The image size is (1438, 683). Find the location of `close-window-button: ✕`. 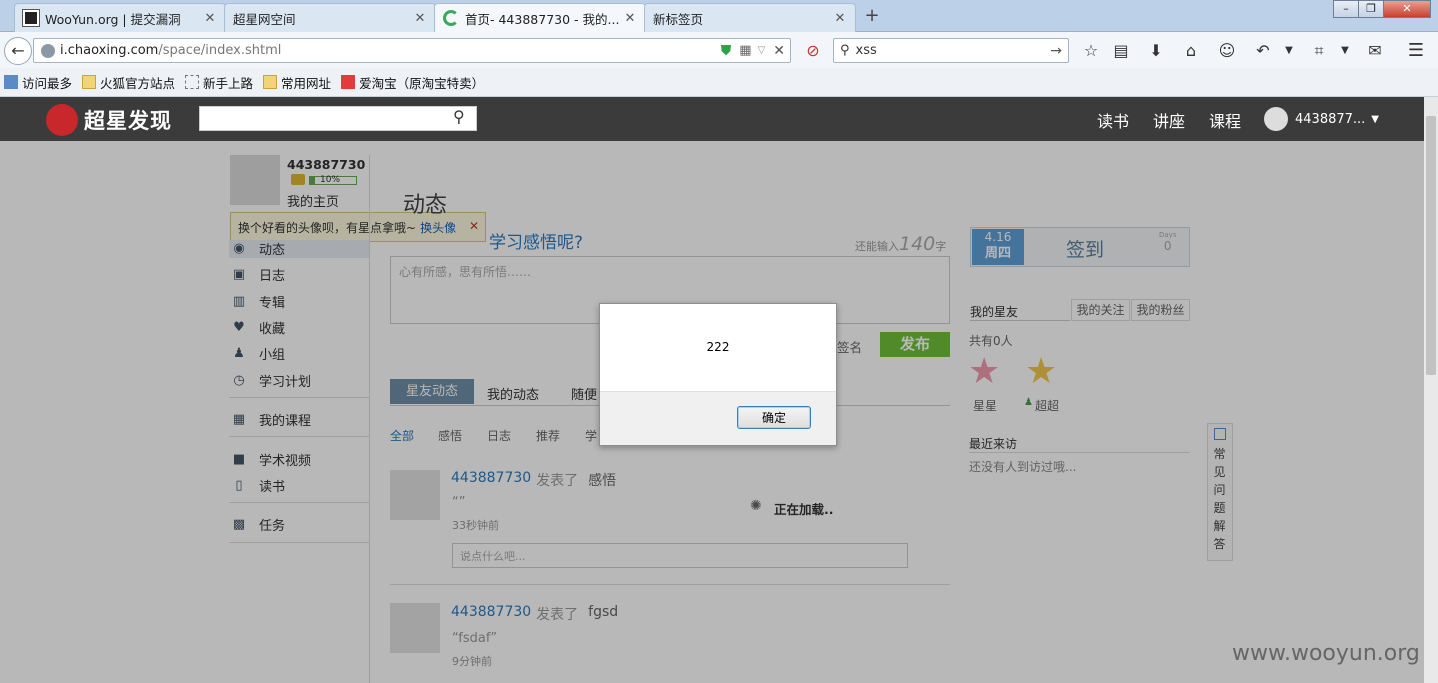

close-window-button: ✕ is located at coordinates (1407, 9).